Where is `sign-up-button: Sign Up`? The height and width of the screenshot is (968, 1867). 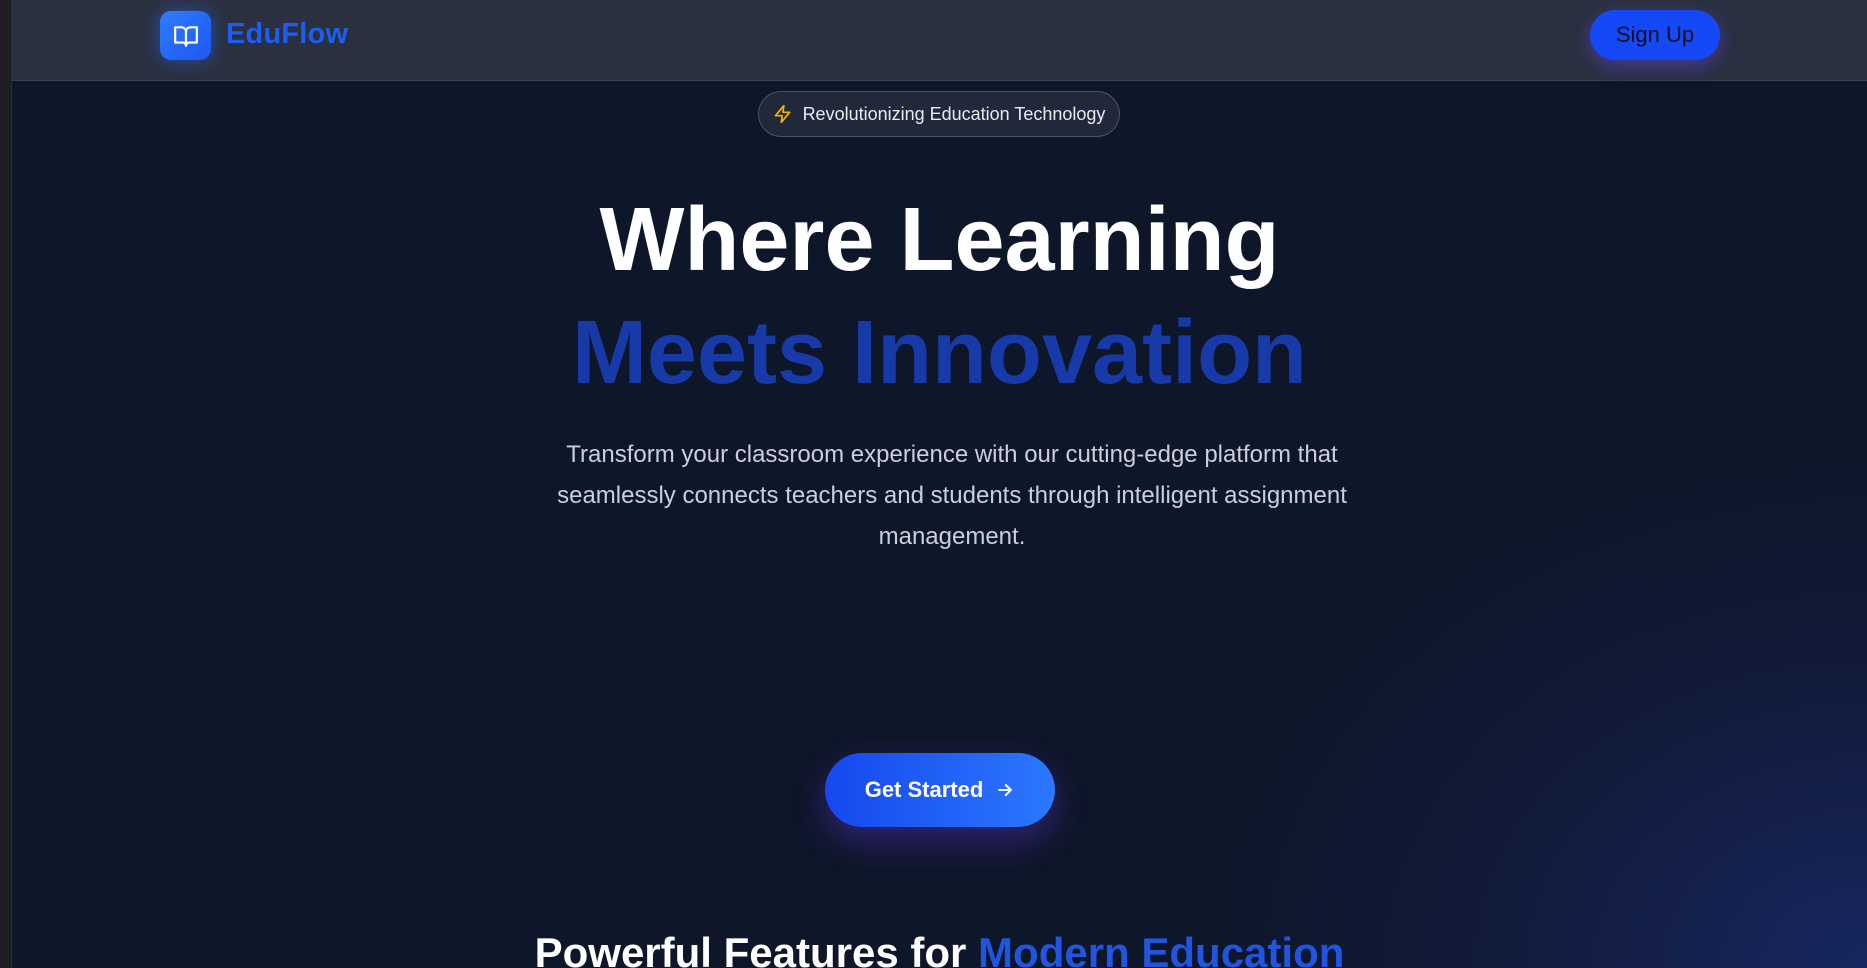
sign-up-button: Sign Up is located at coordinates (1655, 35).